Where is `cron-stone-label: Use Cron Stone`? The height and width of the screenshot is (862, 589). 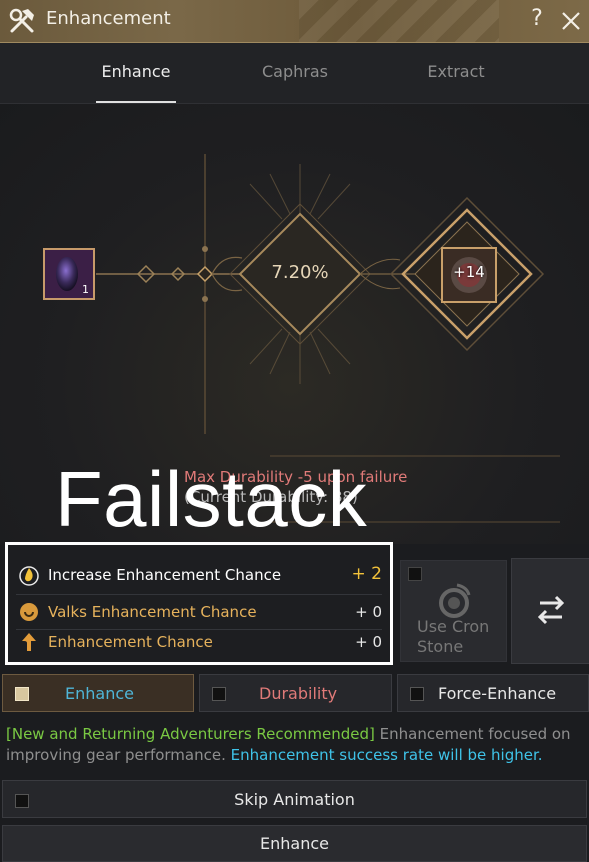
cron-stone-label: Use Cron Stone is located at coordinates (462, 637).